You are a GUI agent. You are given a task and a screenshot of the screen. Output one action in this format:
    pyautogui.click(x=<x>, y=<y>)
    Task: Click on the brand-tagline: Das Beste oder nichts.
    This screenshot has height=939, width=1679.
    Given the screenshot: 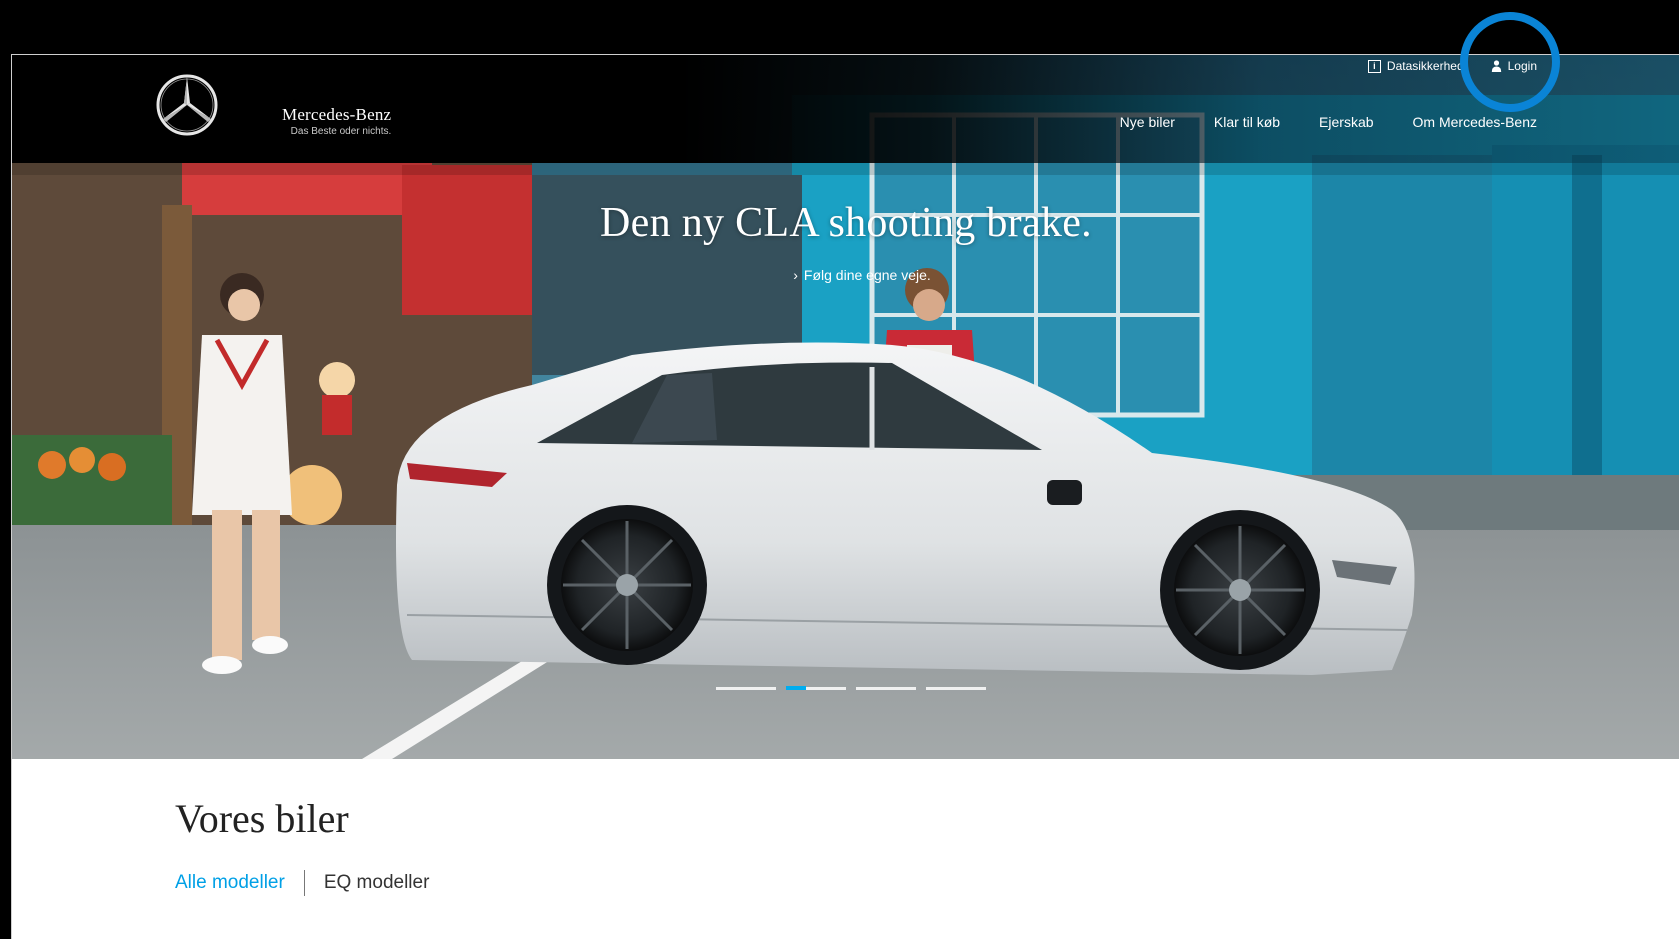 What is the action you would take?
    pyautogui.click(x=341, y=131)
    